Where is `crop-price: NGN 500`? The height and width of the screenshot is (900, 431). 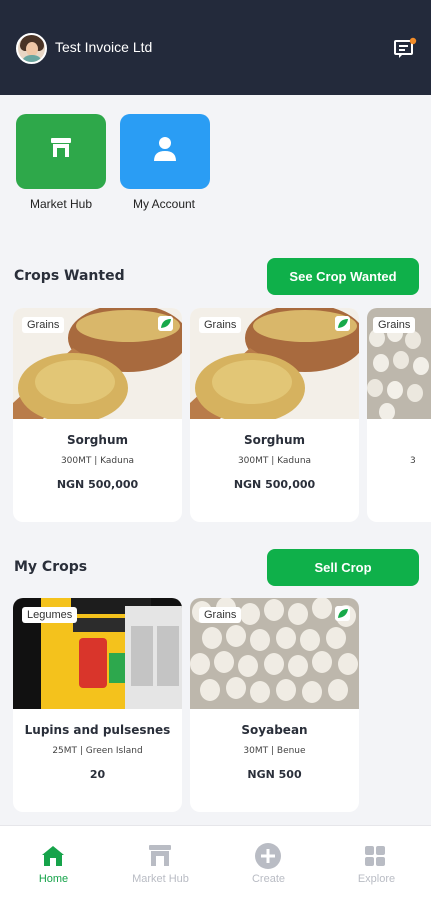
crop-price: NGN 500 is located at coordinates (274, 774).